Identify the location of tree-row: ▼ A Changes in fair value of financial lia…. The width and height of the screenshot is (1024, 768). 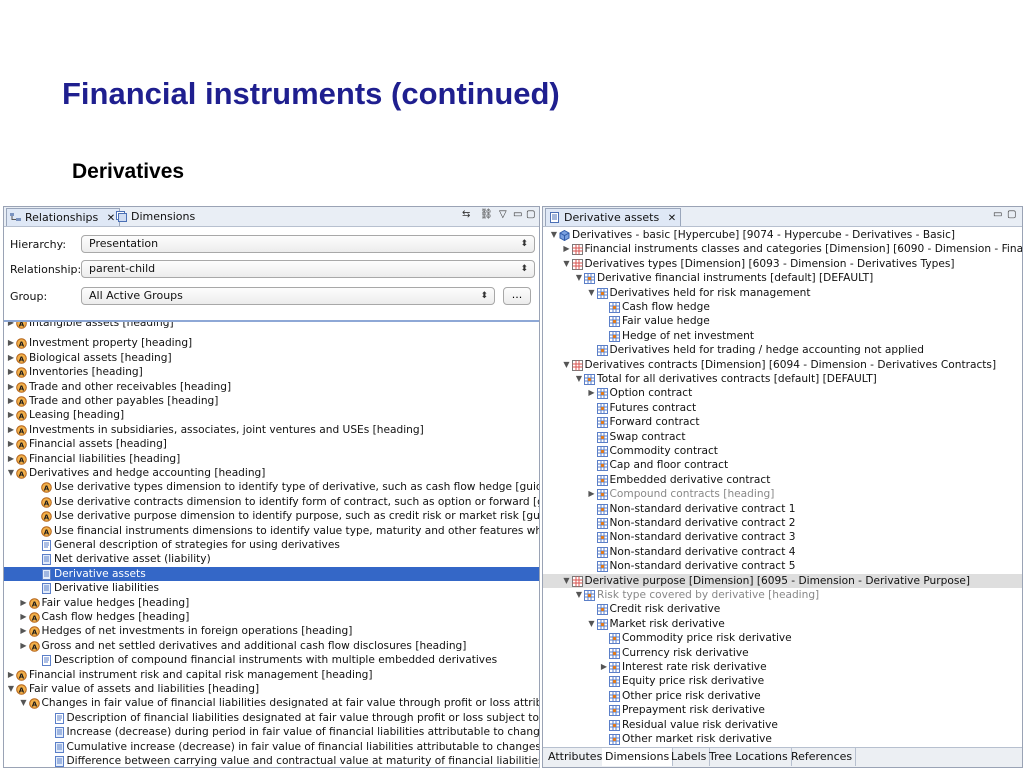
(271, 703).